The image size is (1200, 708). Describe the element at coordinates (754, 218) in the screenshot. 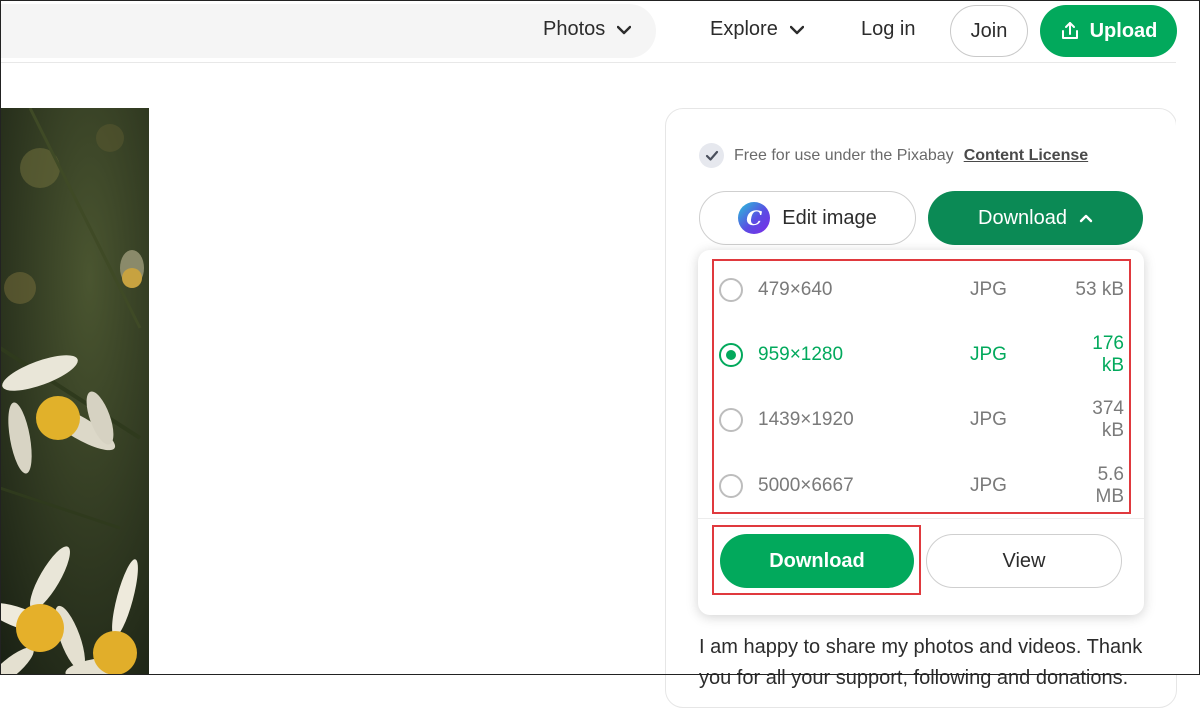

I see `canva-logo-icon: C` at that location.